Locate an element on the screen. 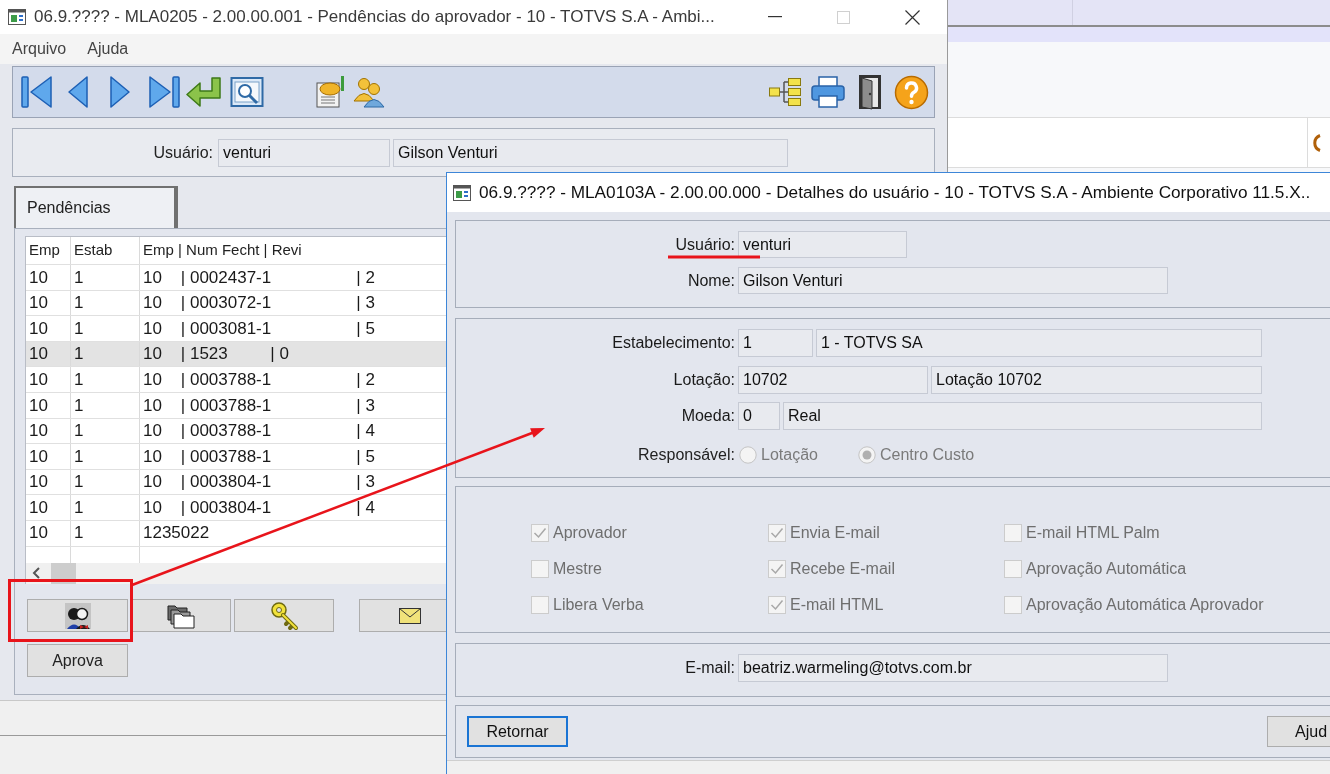 Image resolution: width=1330 pixels, height=774 pixels. table-row: 10 1 10 | 0003804-1 | 4 is located at coordinates (236, 507).